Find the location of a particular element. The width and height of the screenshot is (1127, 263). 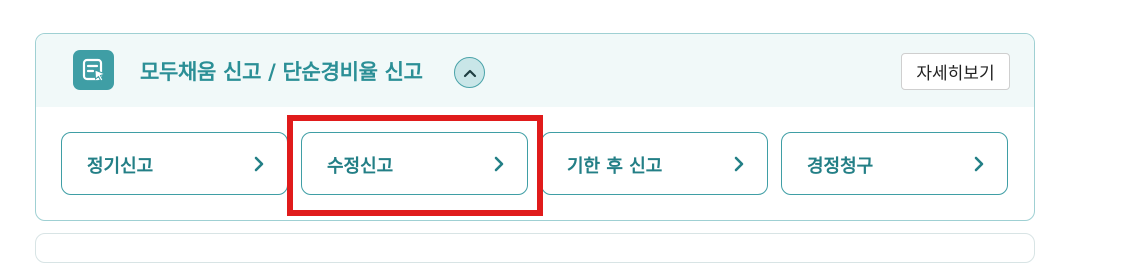

chevron-up-icon is located at coordinates (469, 73).